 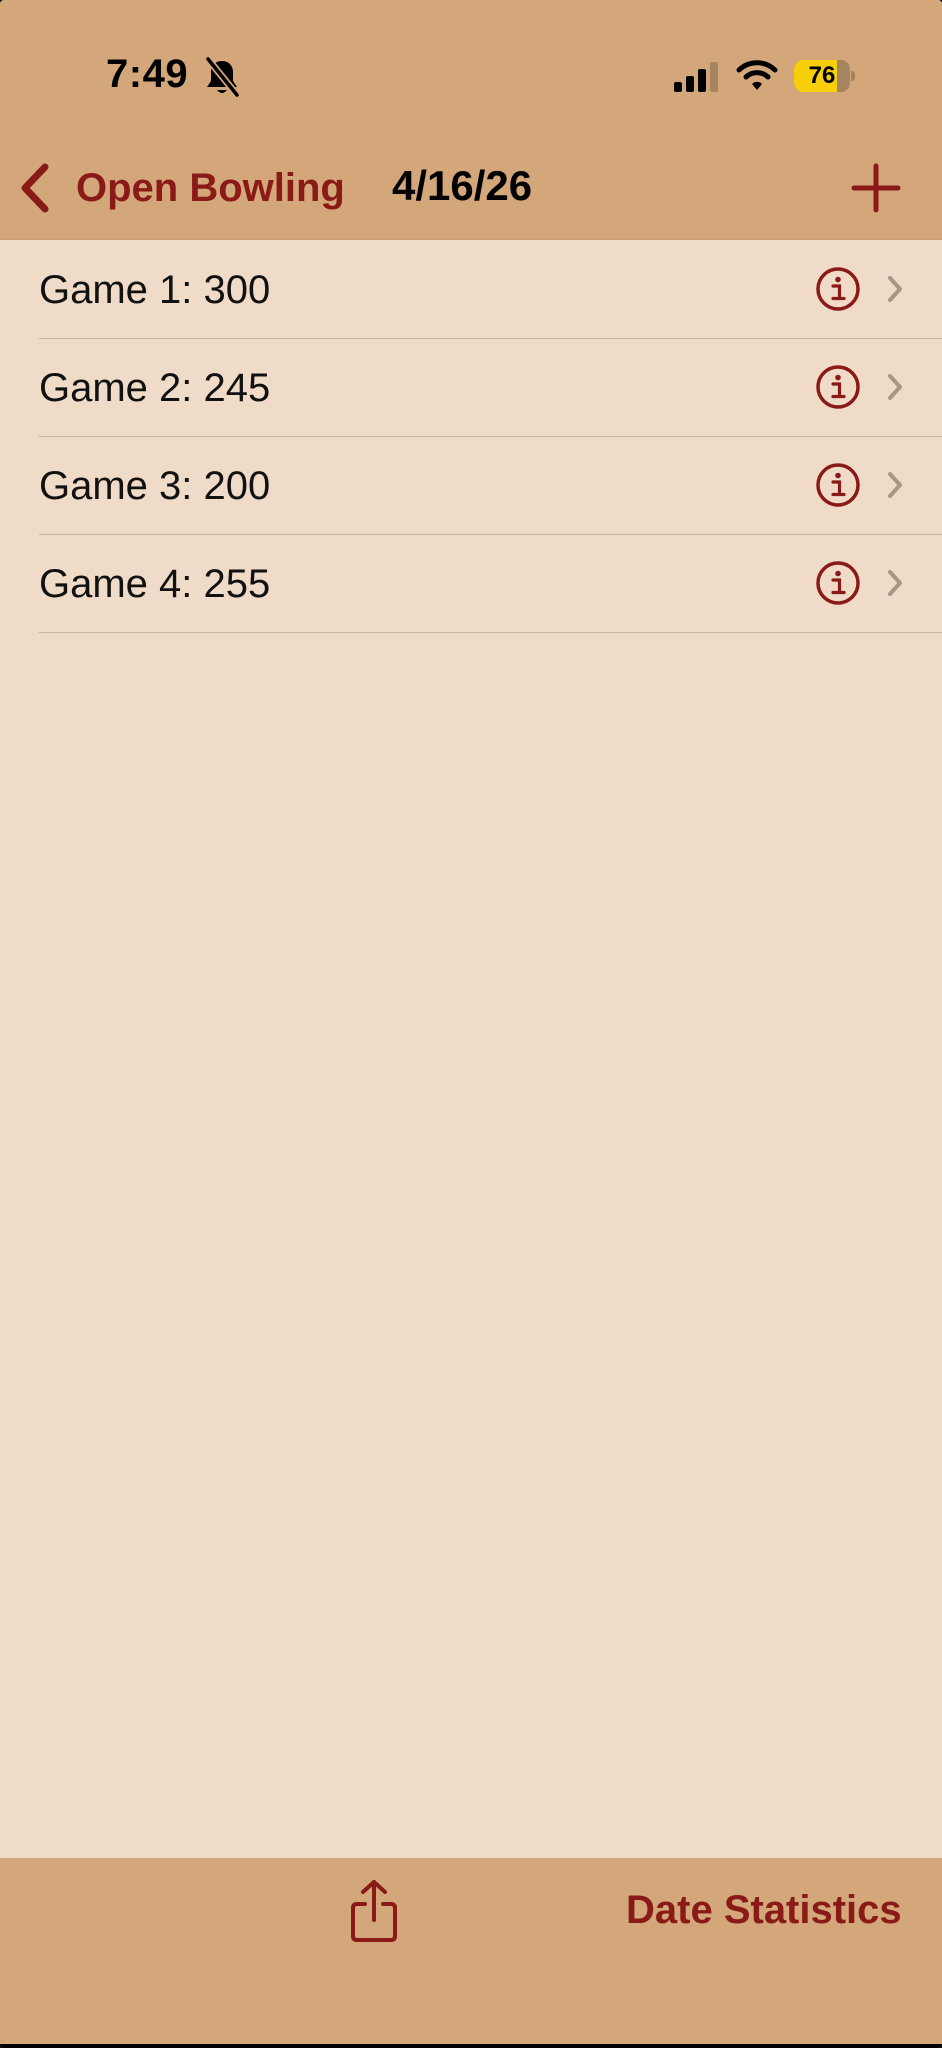 I want to click on bottom-toolbar: Date Statistics, so click(x=471, y=1953).